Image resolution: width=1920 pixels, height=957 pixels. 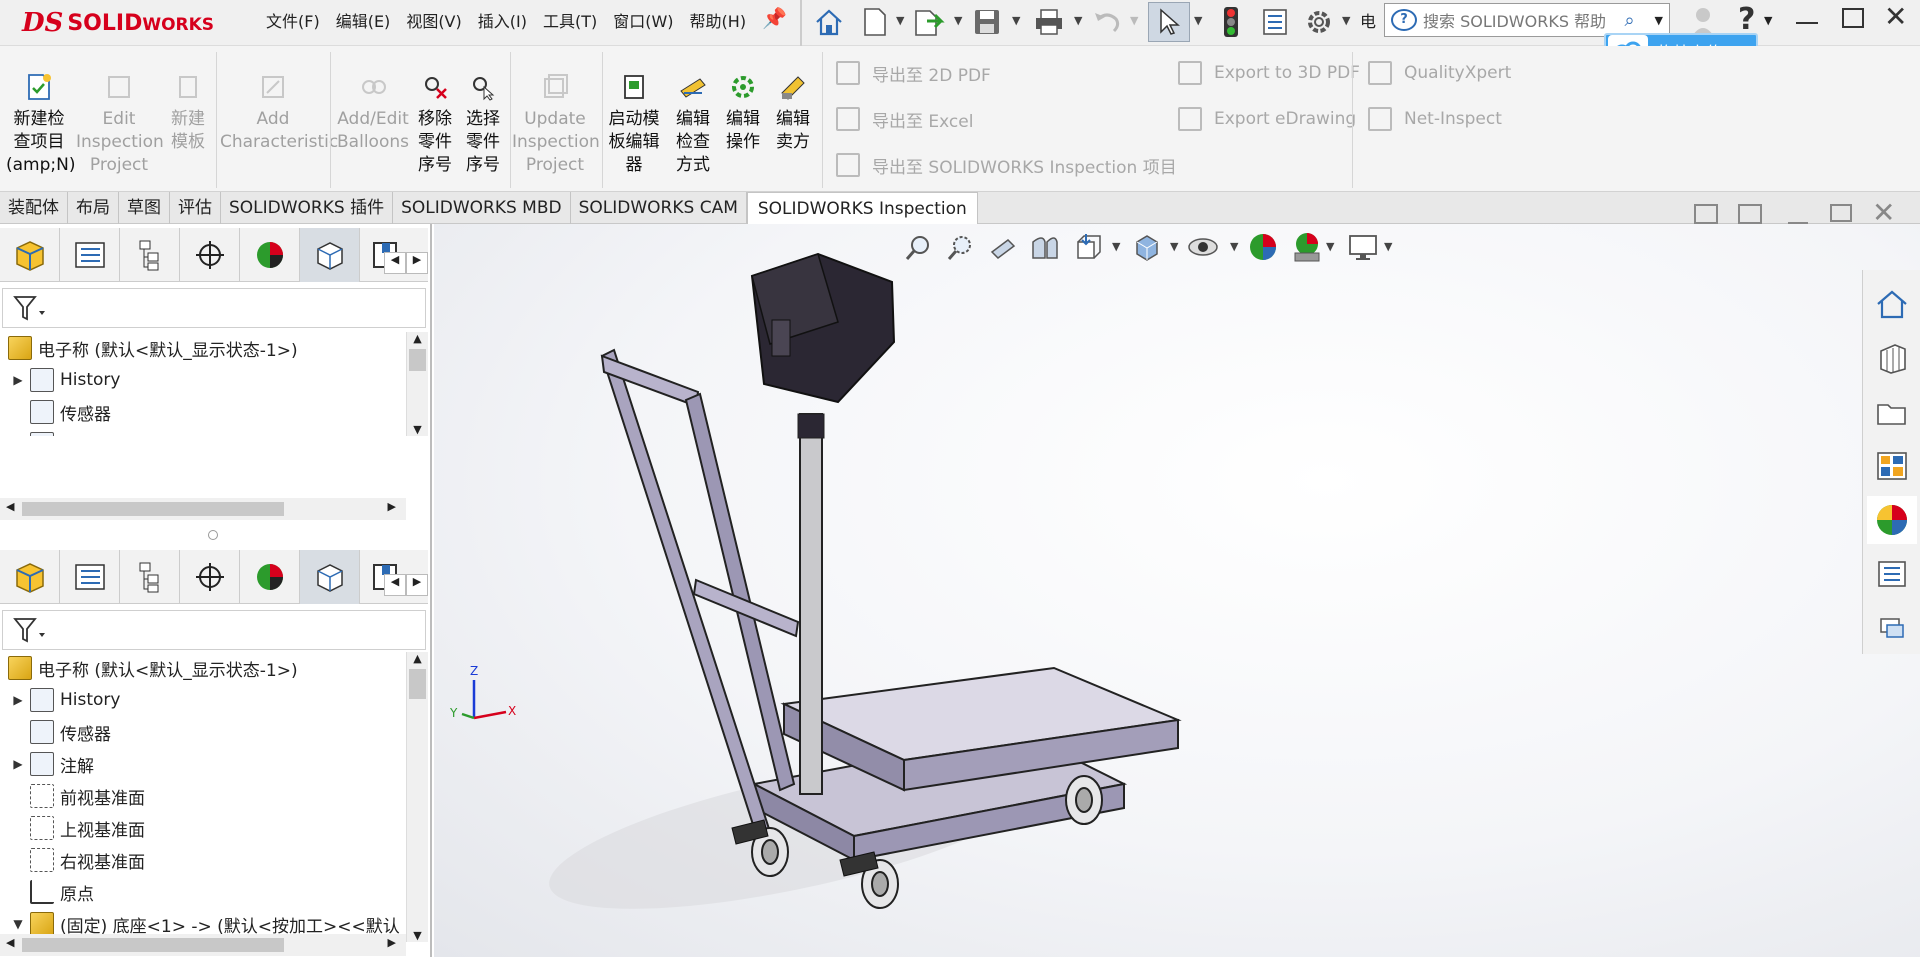 I want to click on save-icon, so click(x=987, y=22).